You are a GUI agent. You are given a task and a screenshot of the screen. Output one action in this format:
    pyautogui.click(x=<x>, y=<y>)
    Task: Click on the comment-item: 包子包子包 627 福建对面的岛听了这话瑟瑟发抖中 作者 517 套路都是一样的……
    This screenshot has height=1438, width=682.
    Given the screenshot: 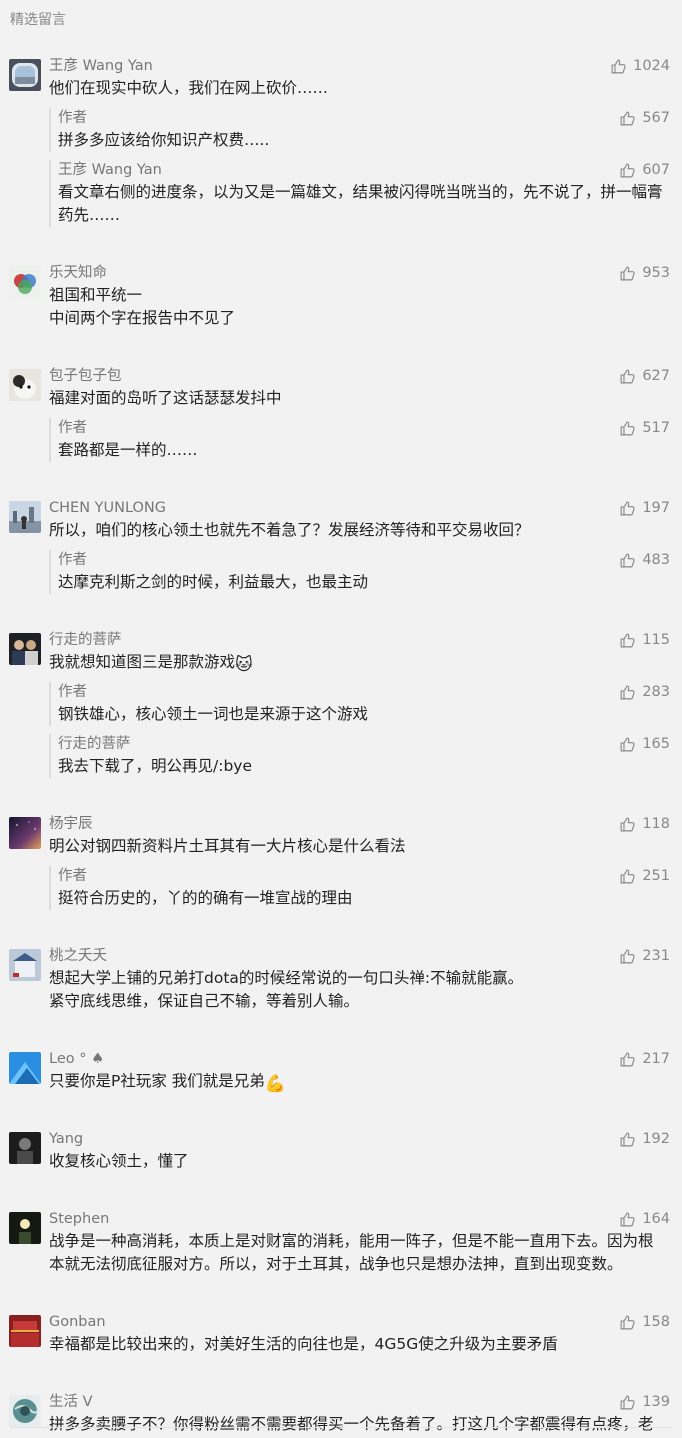 What is the action you would take?
    pyautogui.click(x=341, y=414)
    